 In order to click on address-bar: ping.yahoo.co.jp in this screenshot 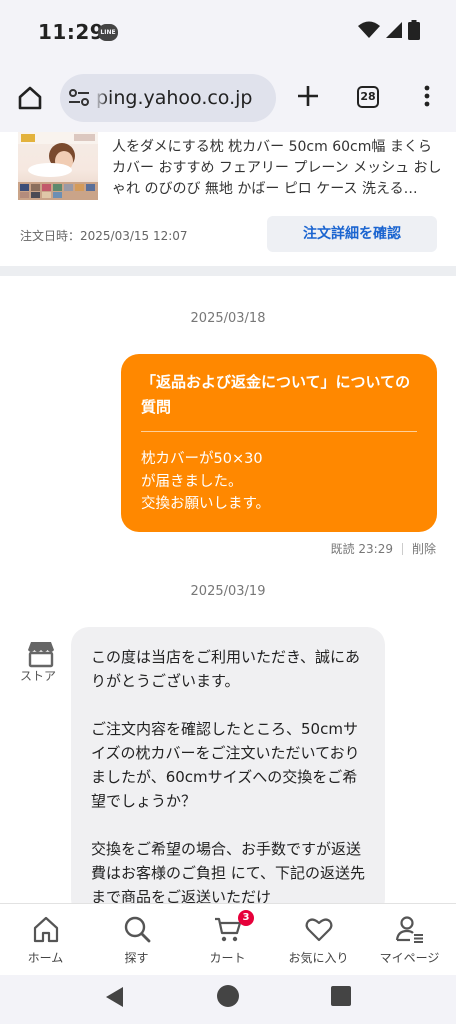, I will do `click(168, 98)`.